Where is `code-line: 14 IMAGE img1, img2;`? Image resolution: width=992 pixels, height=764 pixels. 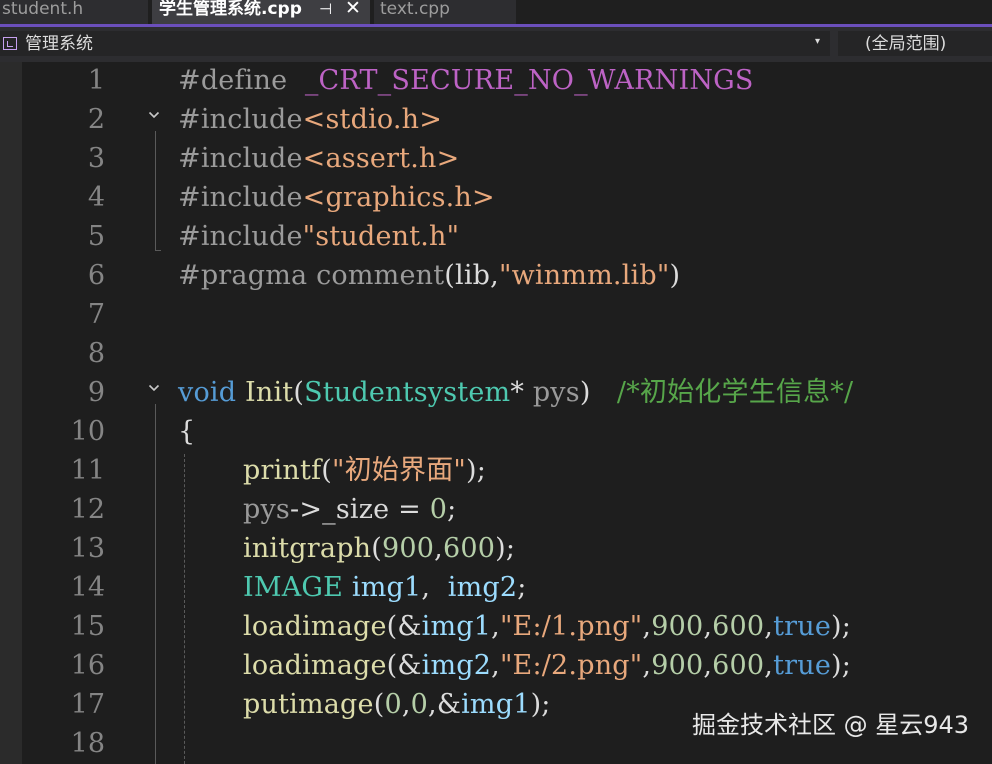
code-line: 14 IMAGE img1, img2; is located at coordinates (496, 588).